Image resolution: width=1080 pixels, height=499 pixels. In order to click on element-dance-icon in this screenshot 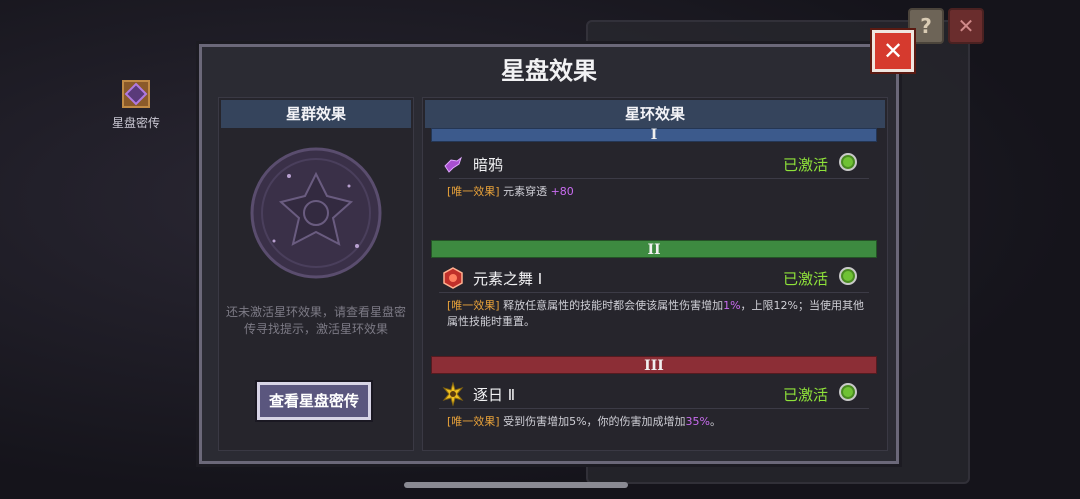, I will do `click(453, 278)`.